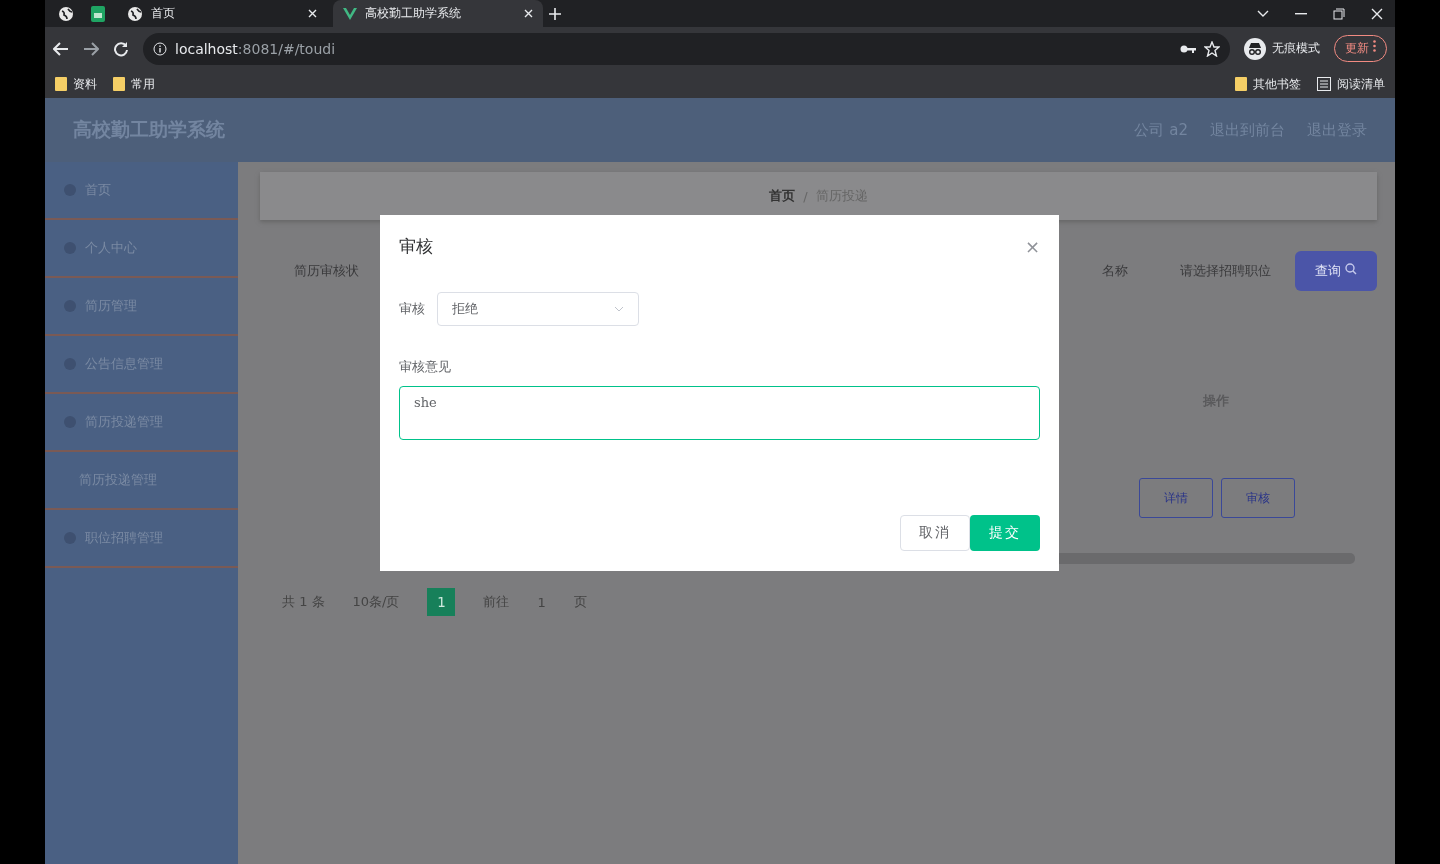  I want to click on bookmark: 其他书签, so click(1277, 84).